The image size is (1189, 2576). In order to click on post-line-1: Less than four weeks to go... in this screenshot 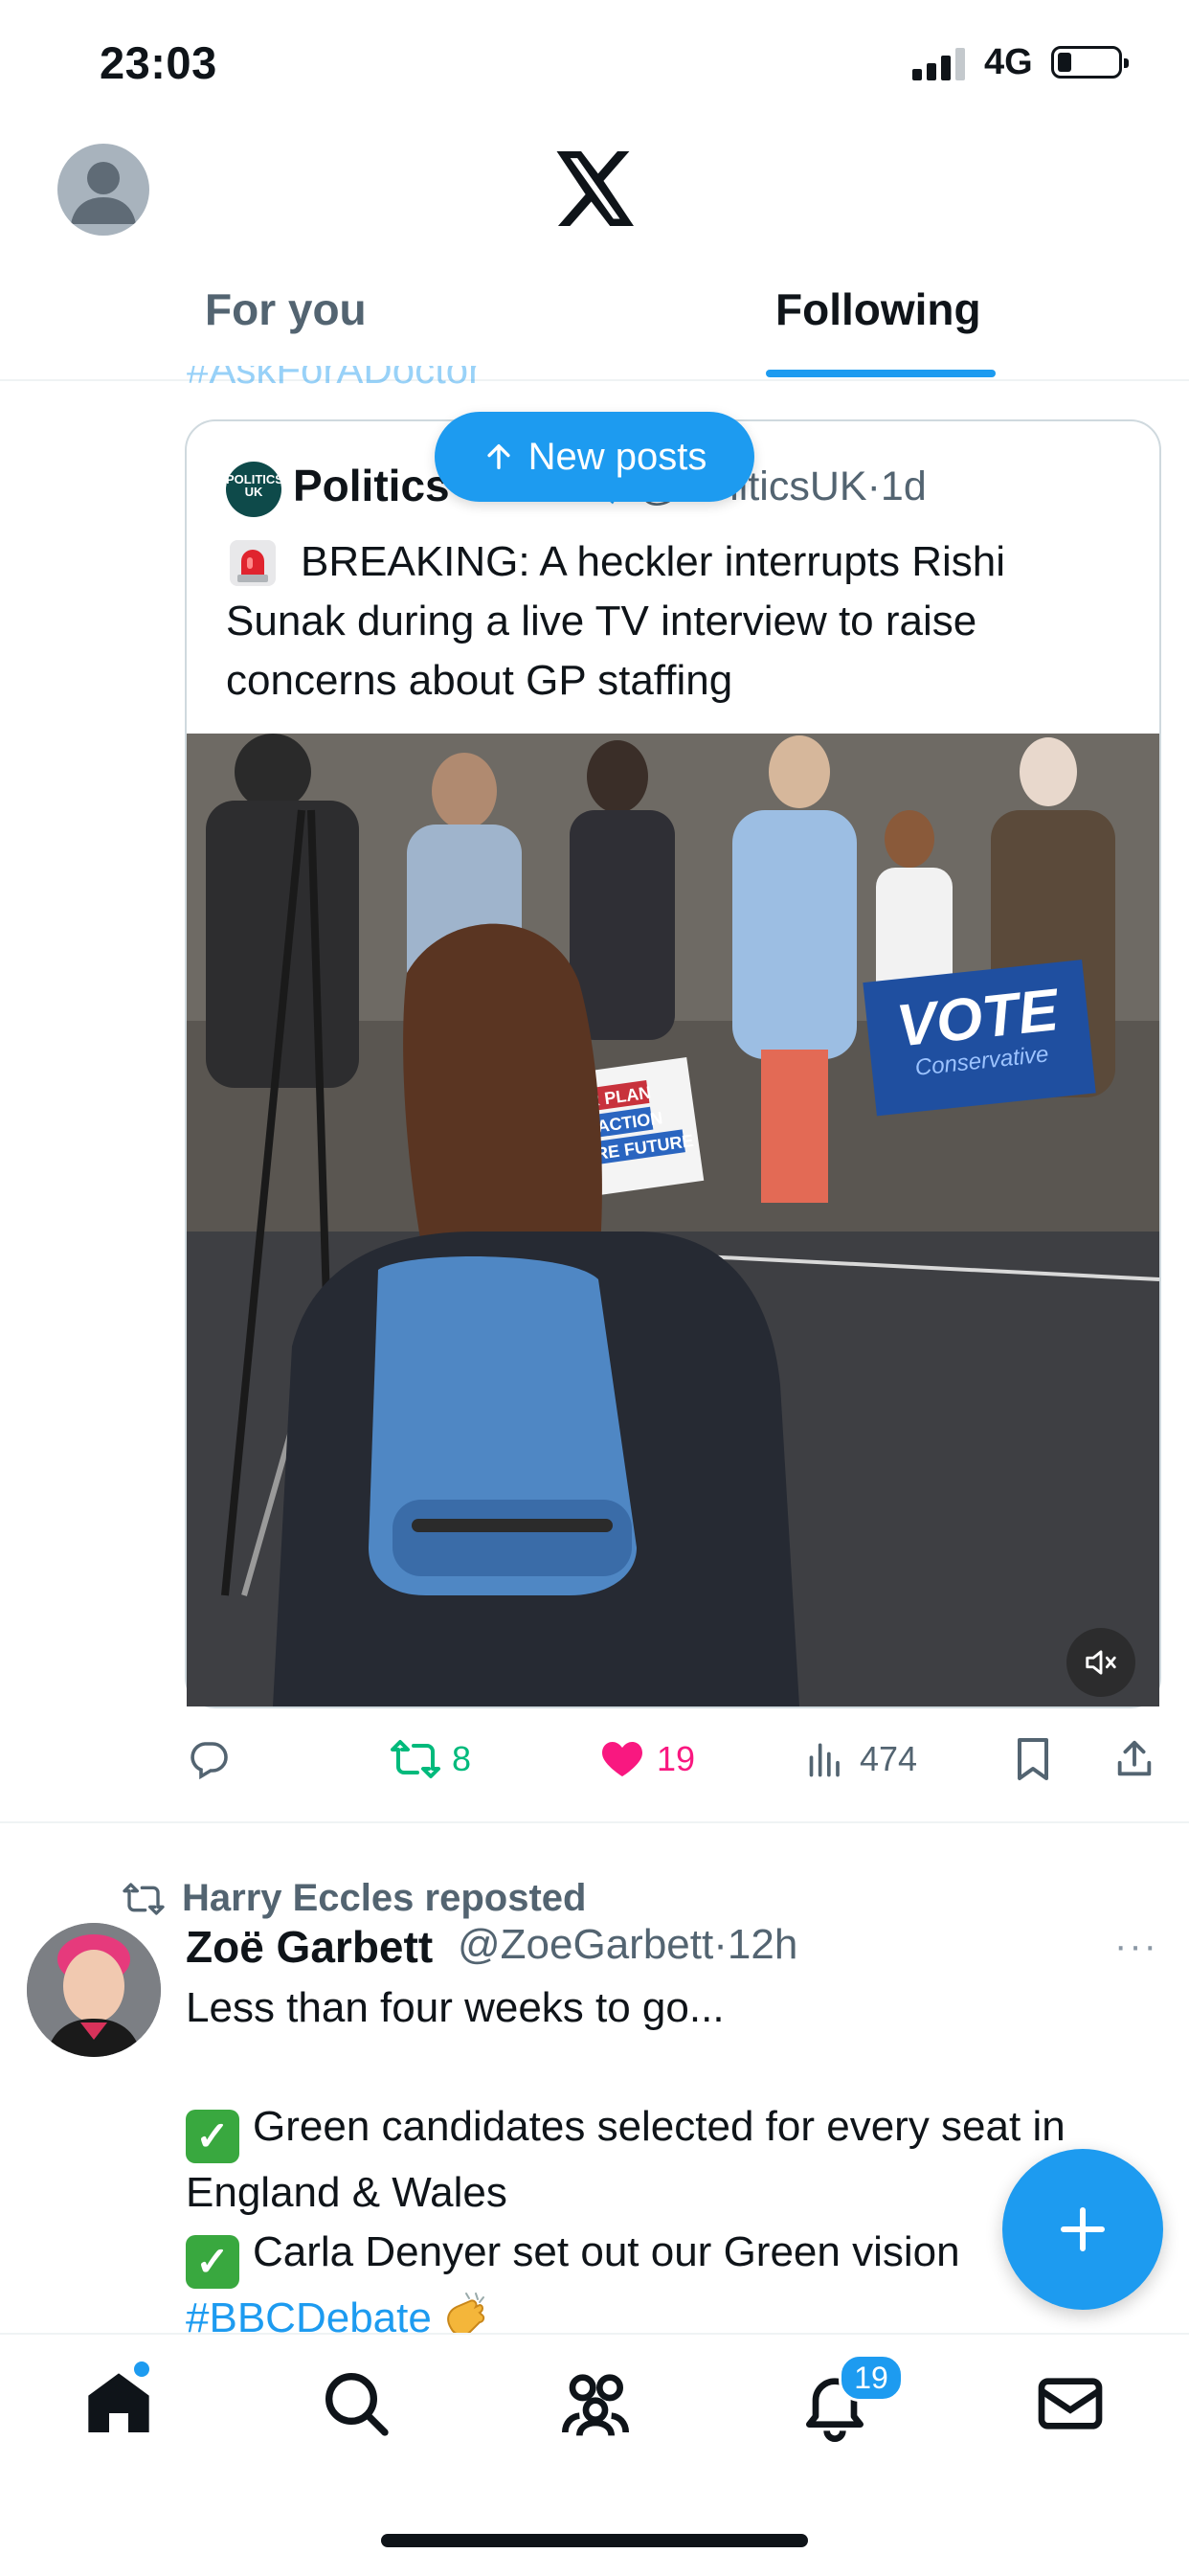, I will do `click(455, 2007)`.